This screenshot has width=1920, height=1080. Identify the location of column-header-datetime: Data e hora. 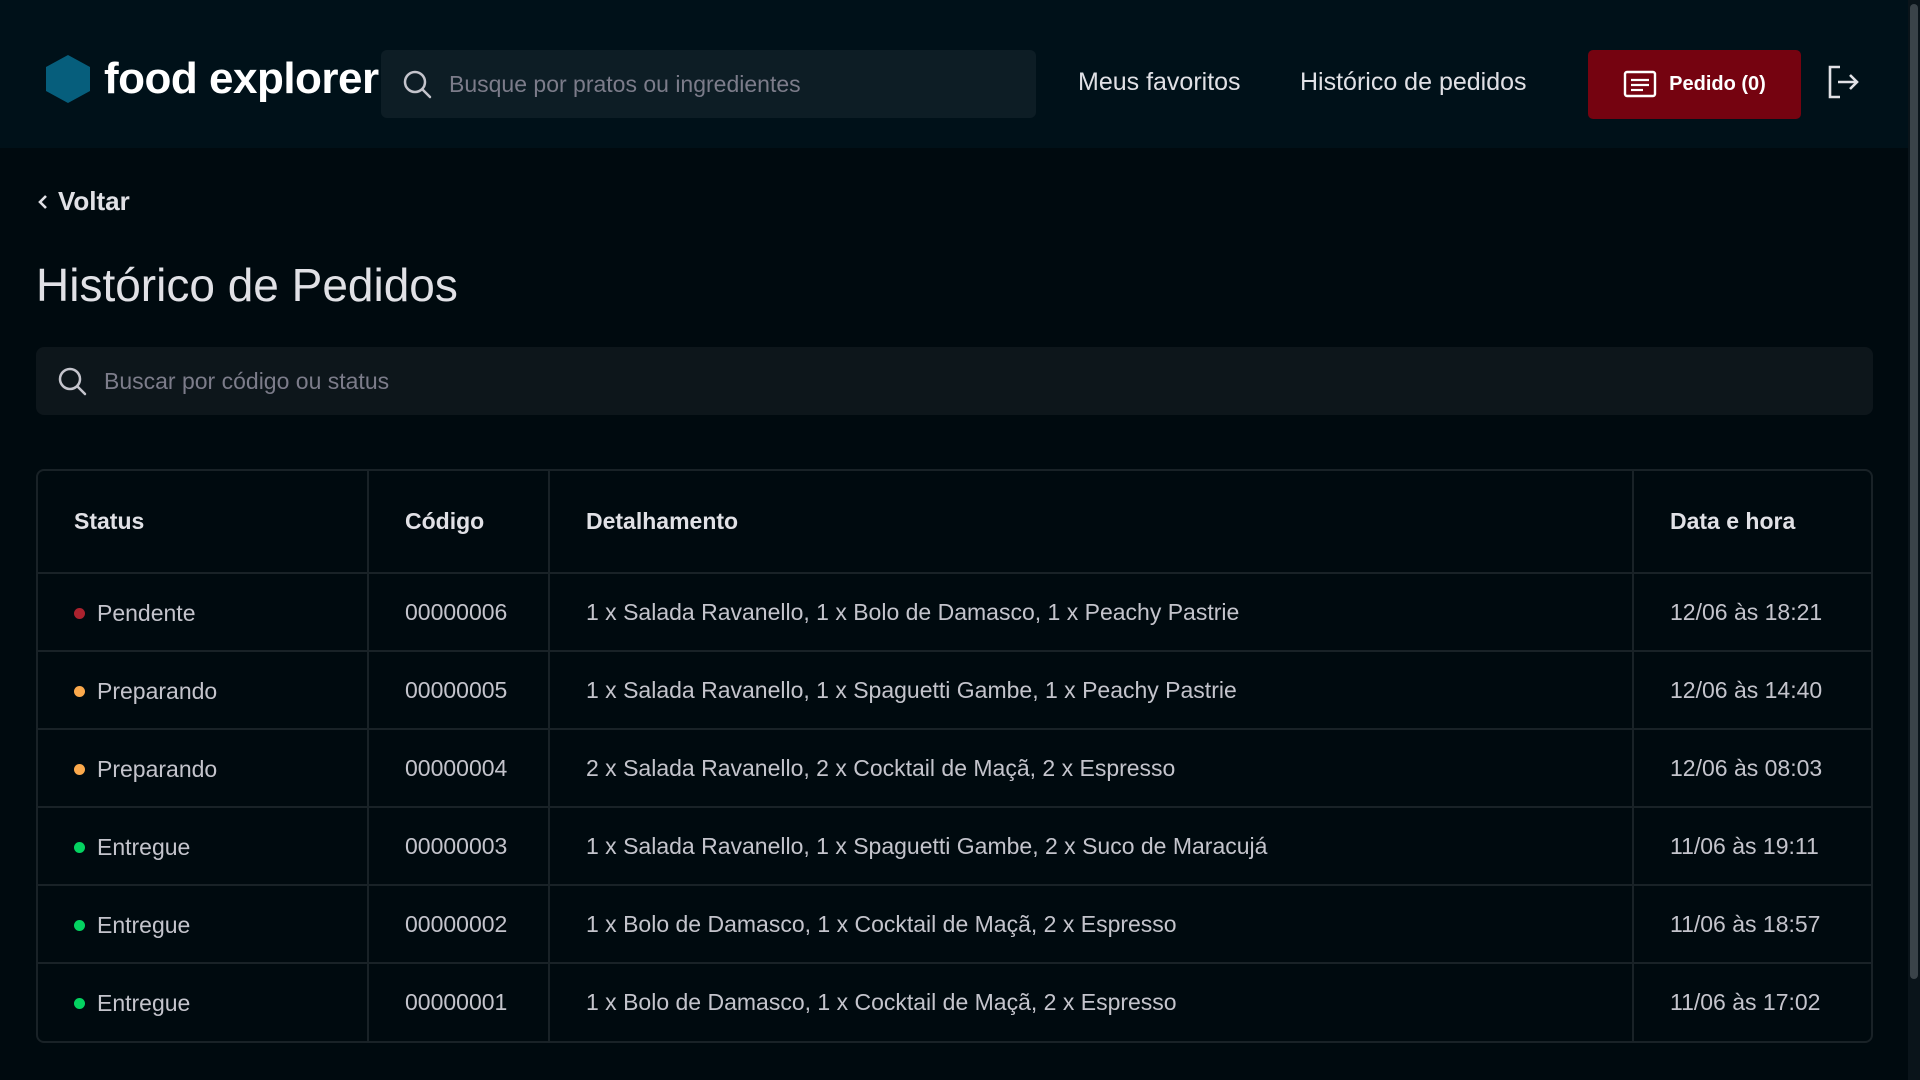
(1752, 522).